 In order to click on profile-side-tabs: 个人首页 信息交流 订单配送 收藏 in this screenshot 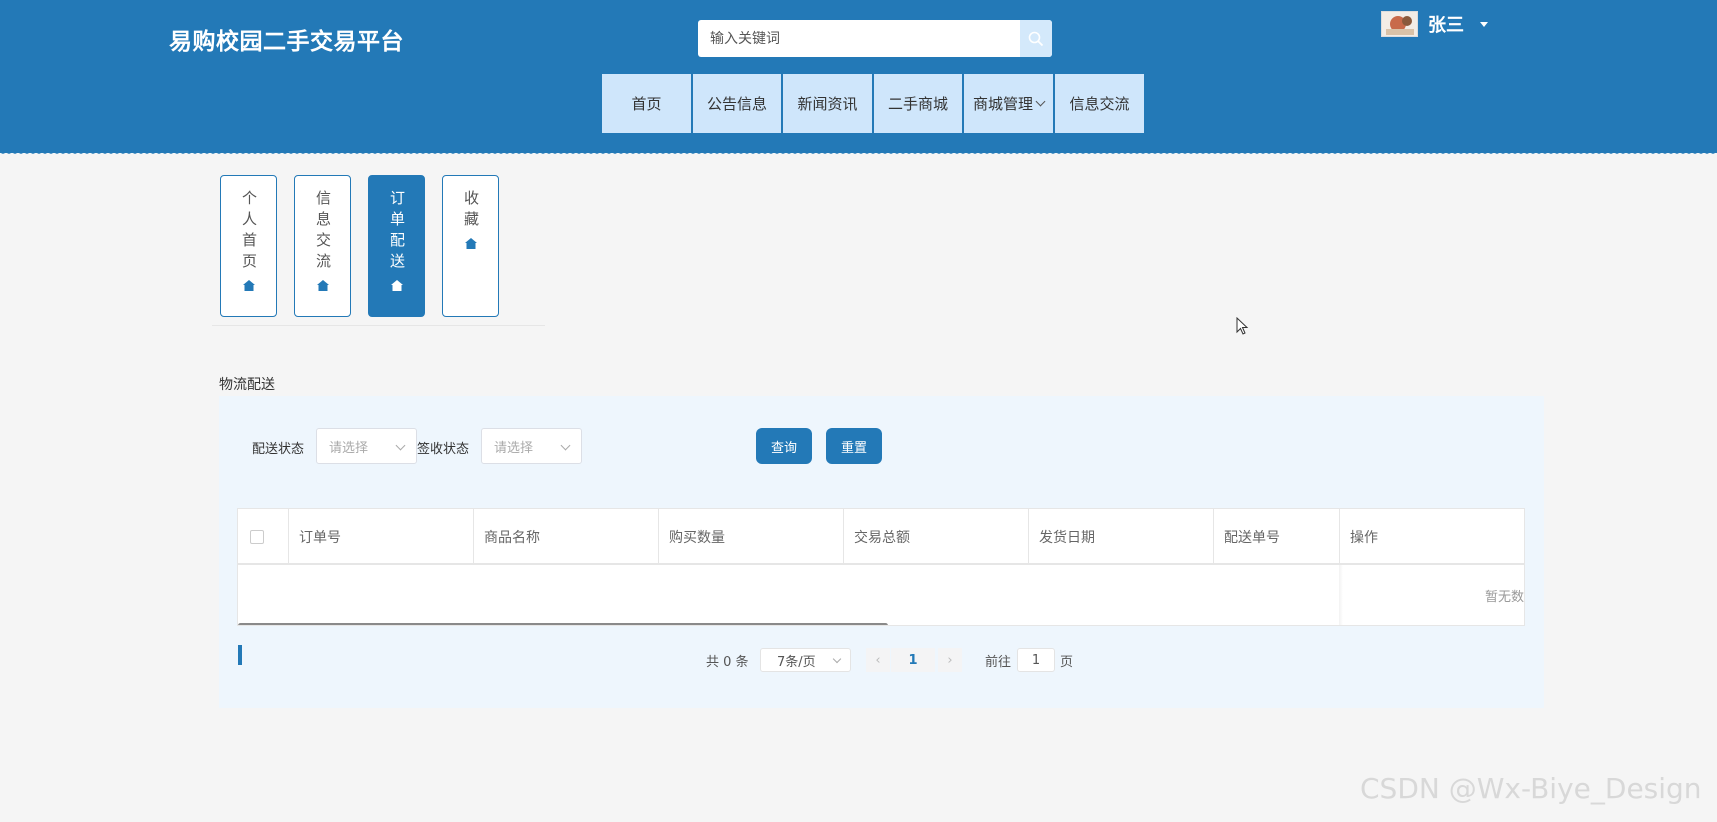, I will do `click(368, 246)`.